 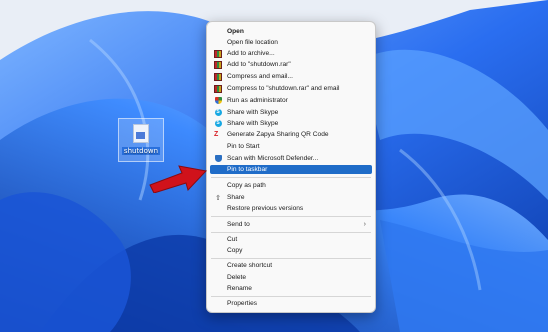 I want to click on menu-item-label: Compress to "shutdown.rar" and email, so click(x=283, y=88).